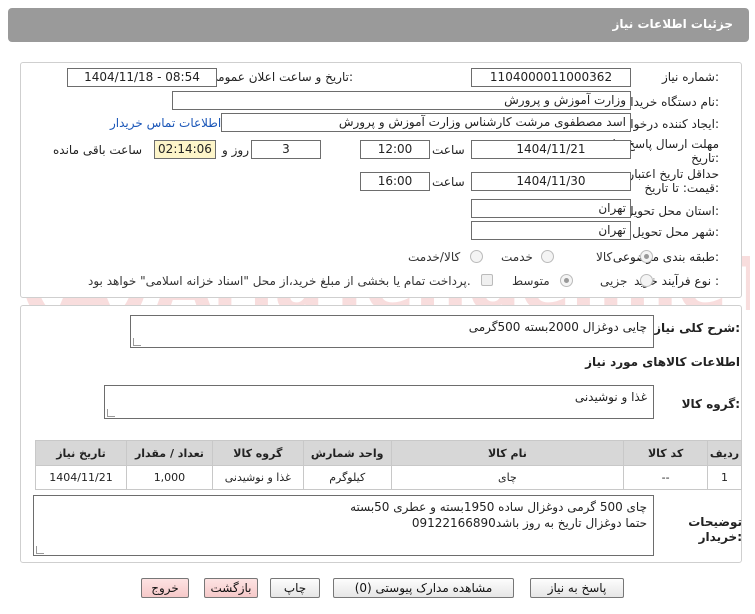  What do you see at coordinates (547, 256) in the screenshot?
I see `category-radio-service` at bounding box center [547, 256].